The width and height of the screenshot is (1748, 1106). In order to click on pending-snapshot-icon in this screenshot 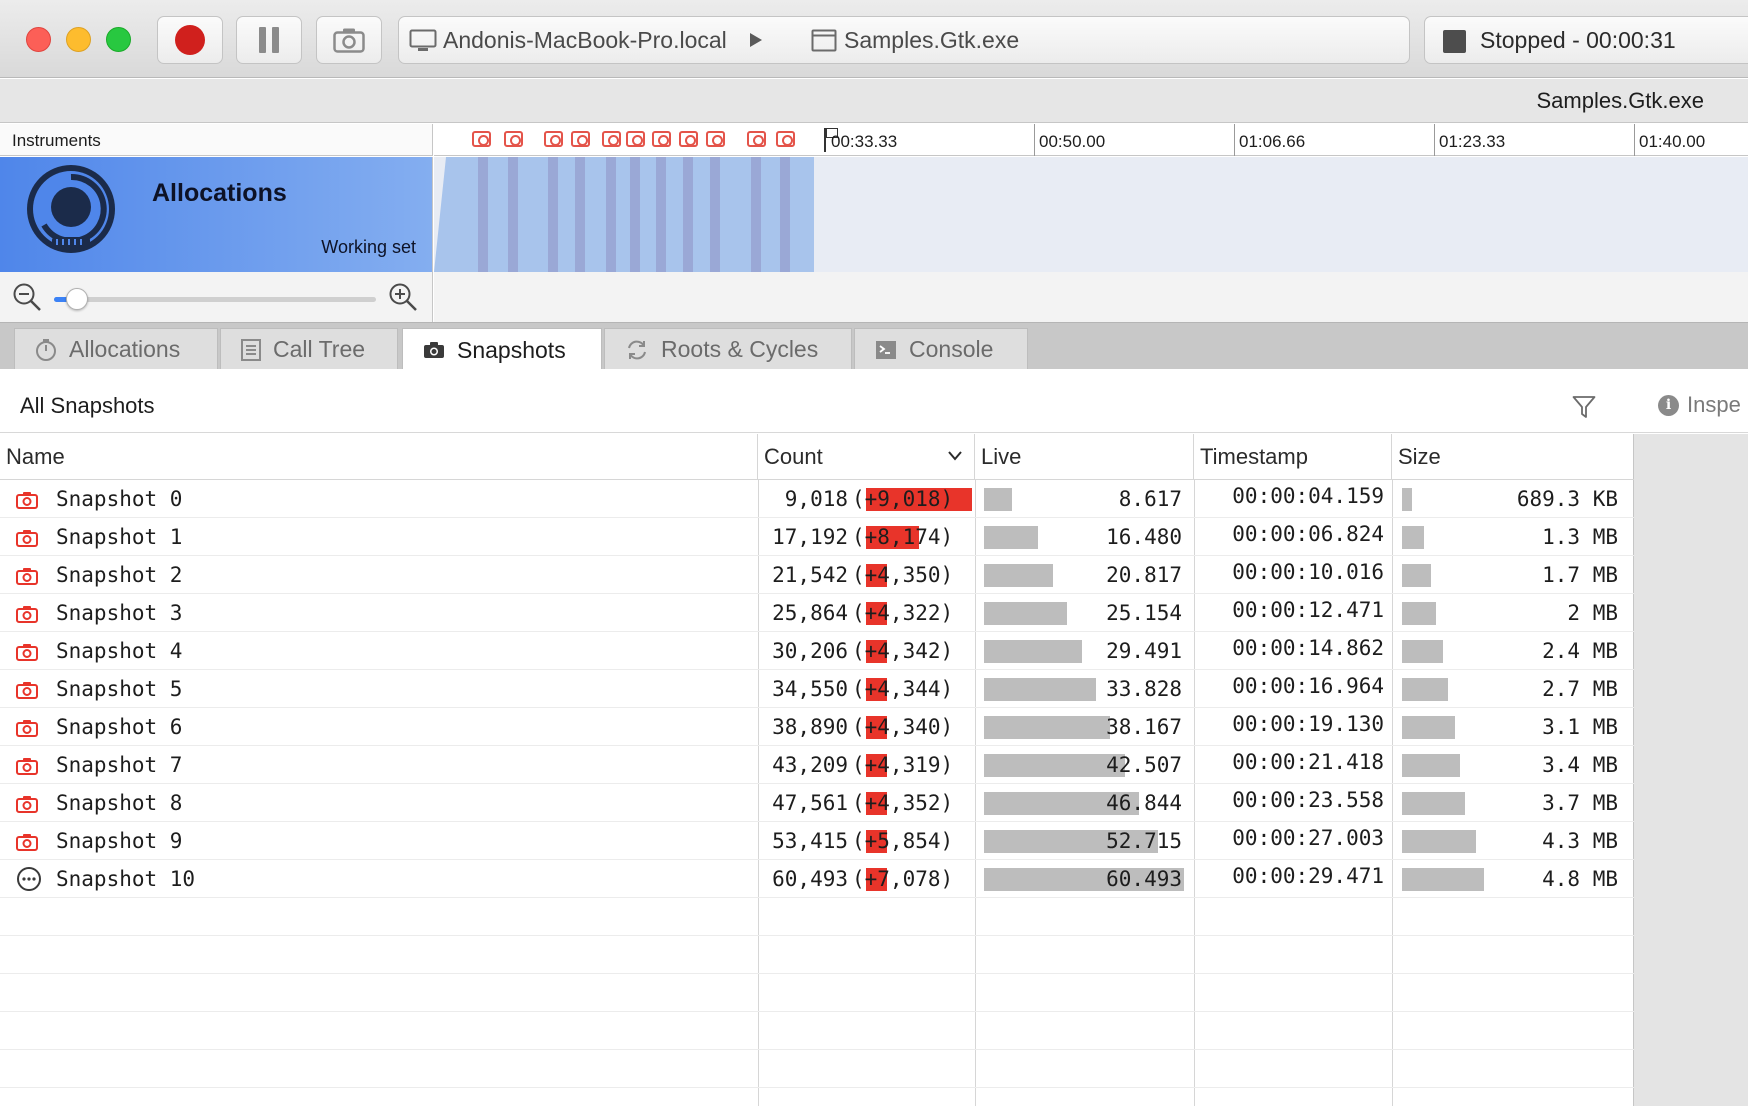, I will do `click(29, 881)`.